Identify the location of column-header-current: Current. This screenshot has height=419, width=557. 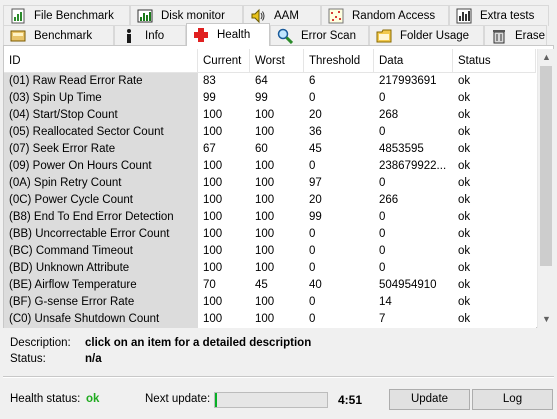
(224, 60).